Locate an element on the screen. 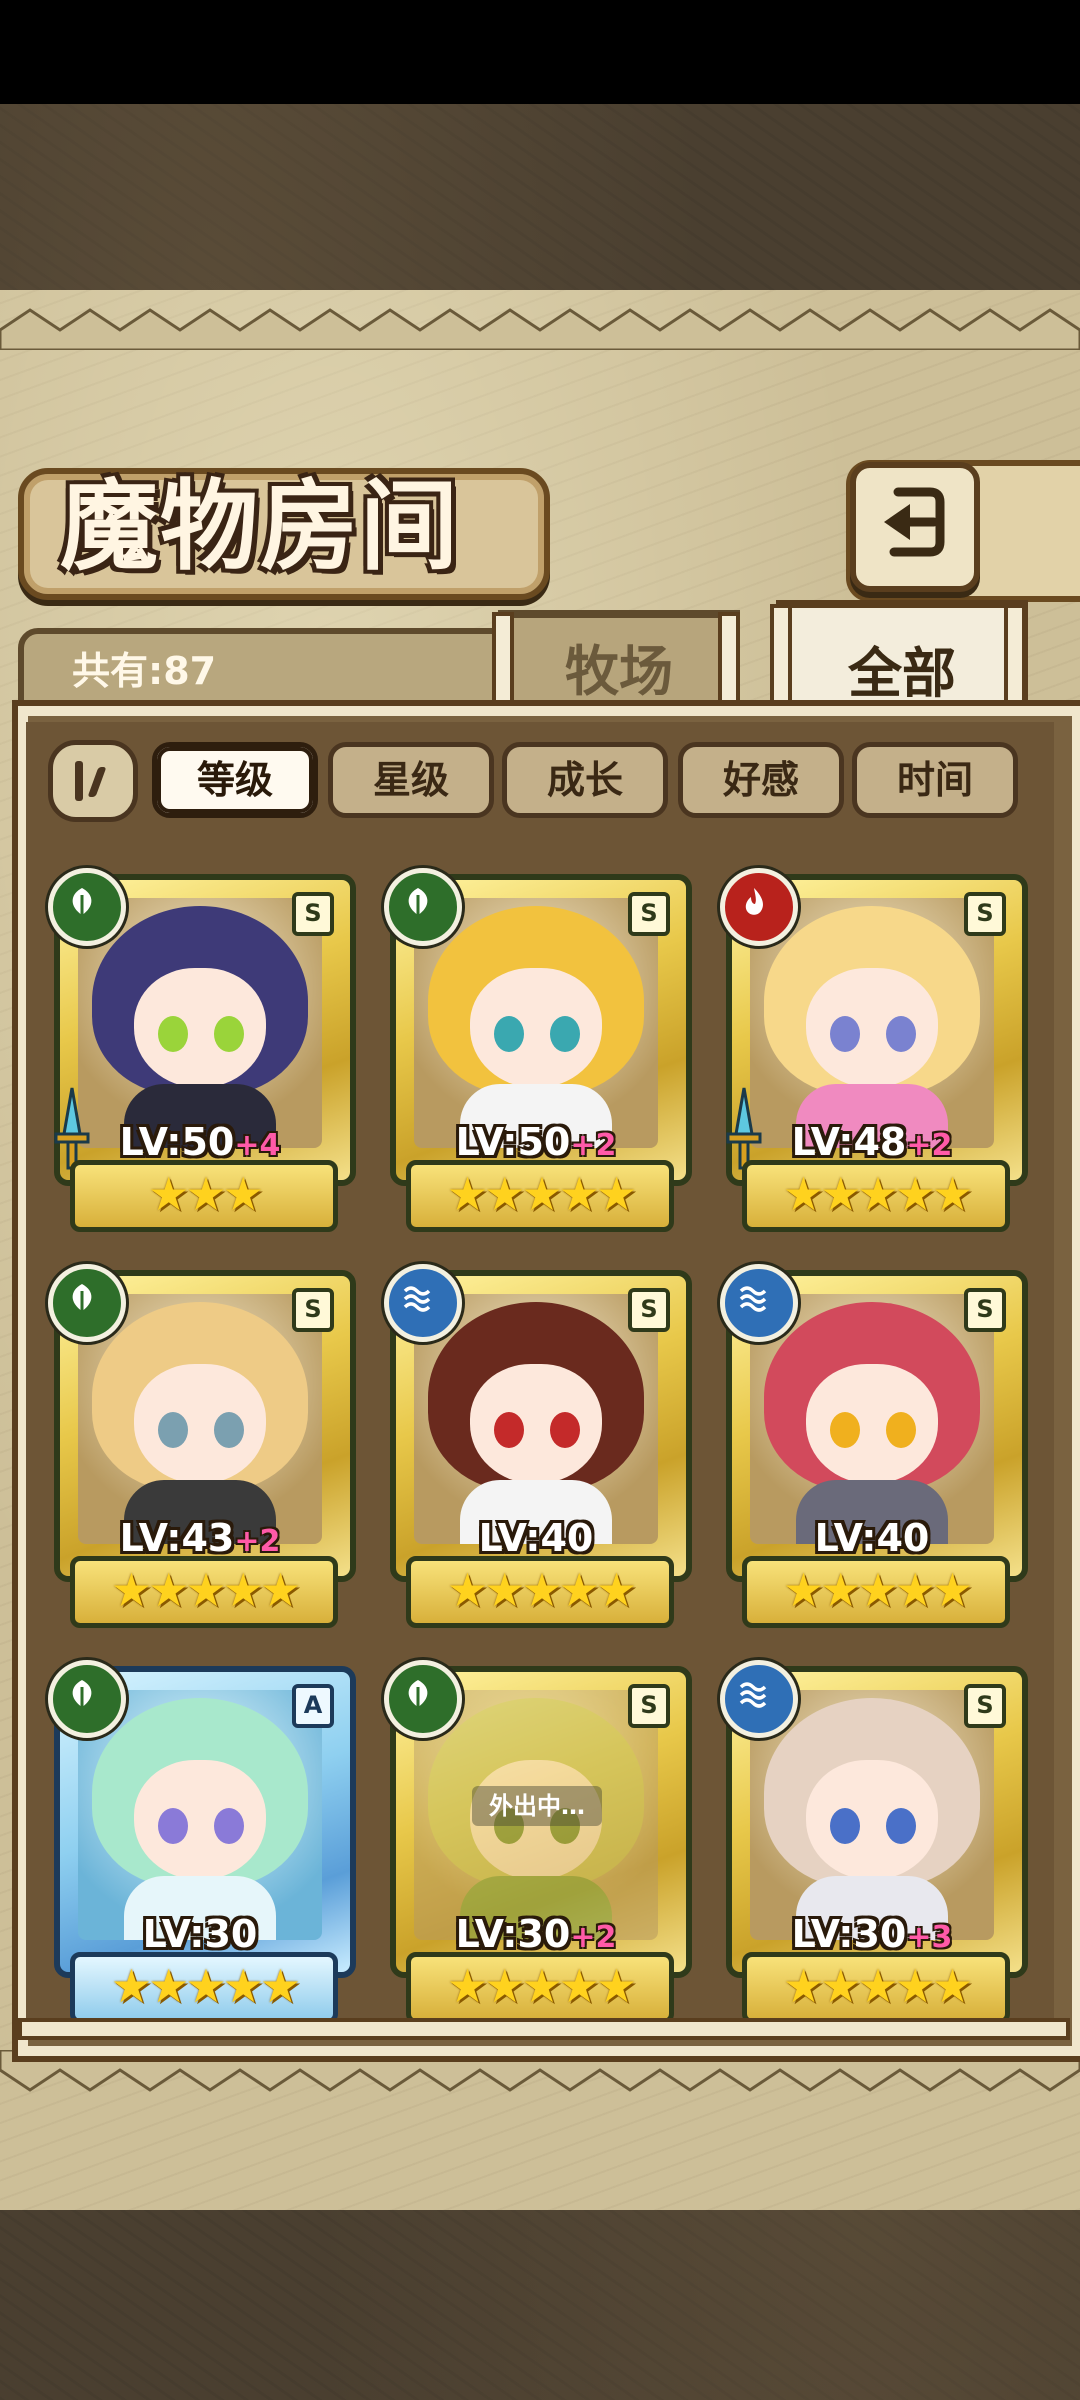  sort-affinity-button: 好感 is located at coordinates (761, 780).